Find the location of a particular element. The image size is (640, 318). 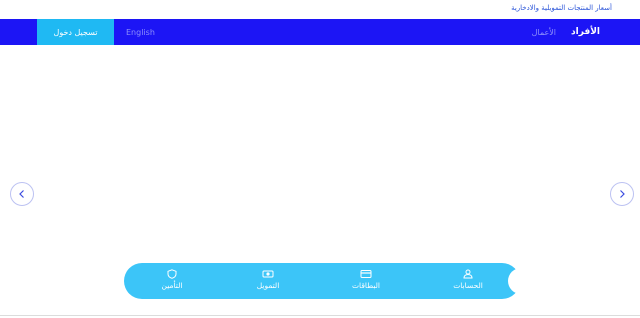

main-navbar: تسجيل دخول English الأعمال الأفراد is located at coordinates (320, 32).